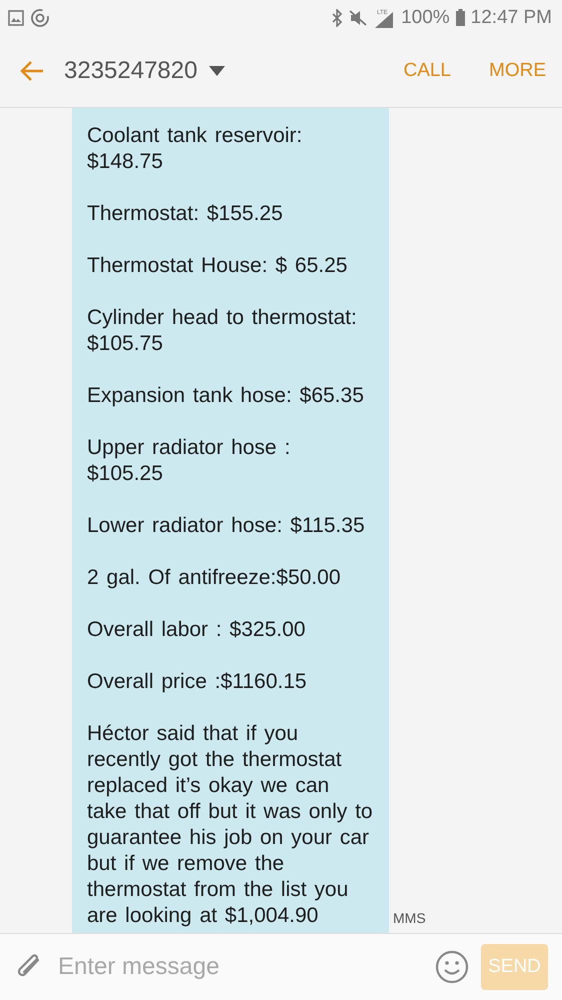 This screenshot has height=1000, width=562. Describe the element at coordinates (197, 682) in the screenshot. I see `message-text: Overall price :$1160.15` at that location.